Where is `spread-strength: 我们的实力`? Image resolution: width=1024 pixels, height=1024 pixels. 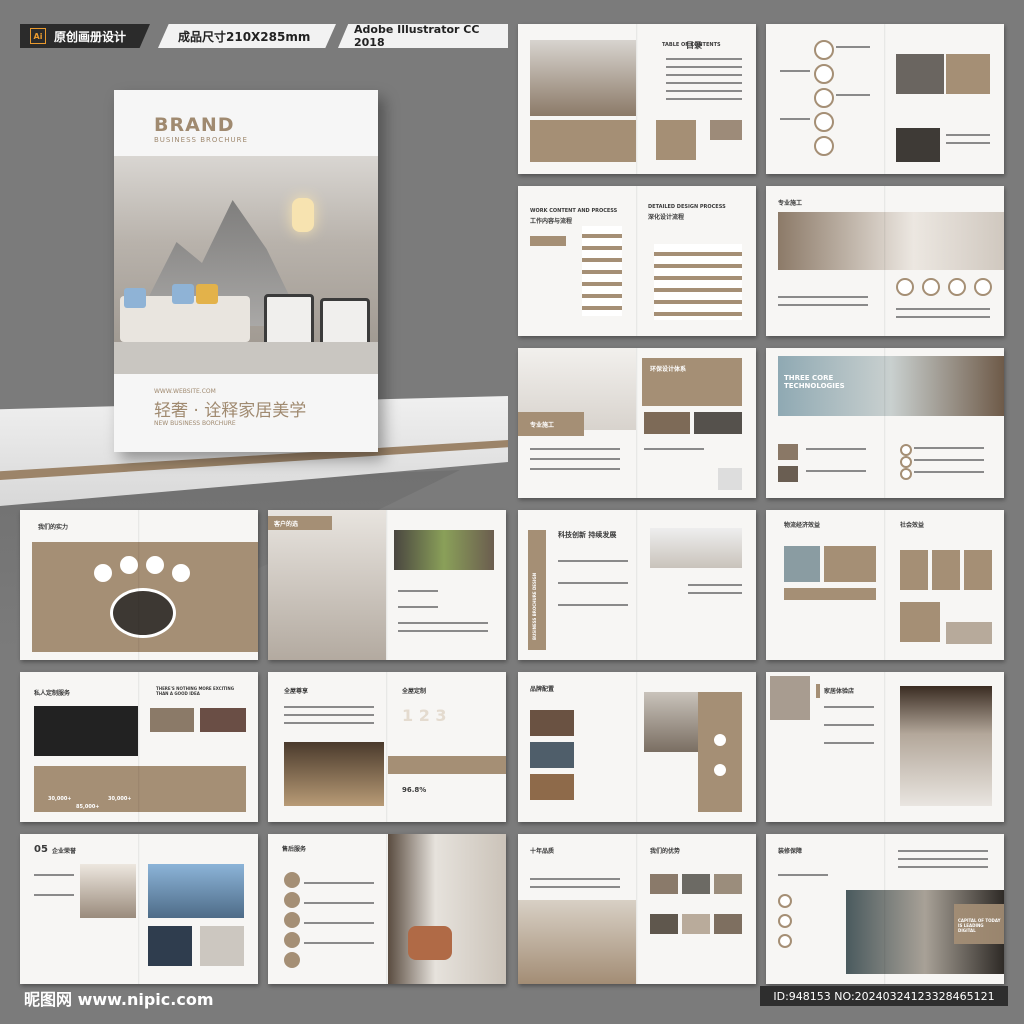 spread-strength: 我们的实力 is located at coordinates (139, 585).